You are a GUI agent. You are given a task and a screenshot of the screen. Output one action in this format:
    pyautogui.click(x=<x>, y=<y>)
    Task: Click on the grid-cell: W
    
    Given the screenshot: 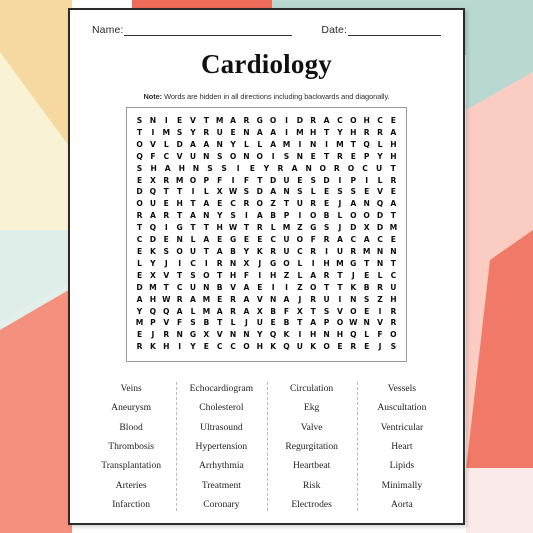 What is the action you would take?
    pyautogui.click(x=233, y=192)
    